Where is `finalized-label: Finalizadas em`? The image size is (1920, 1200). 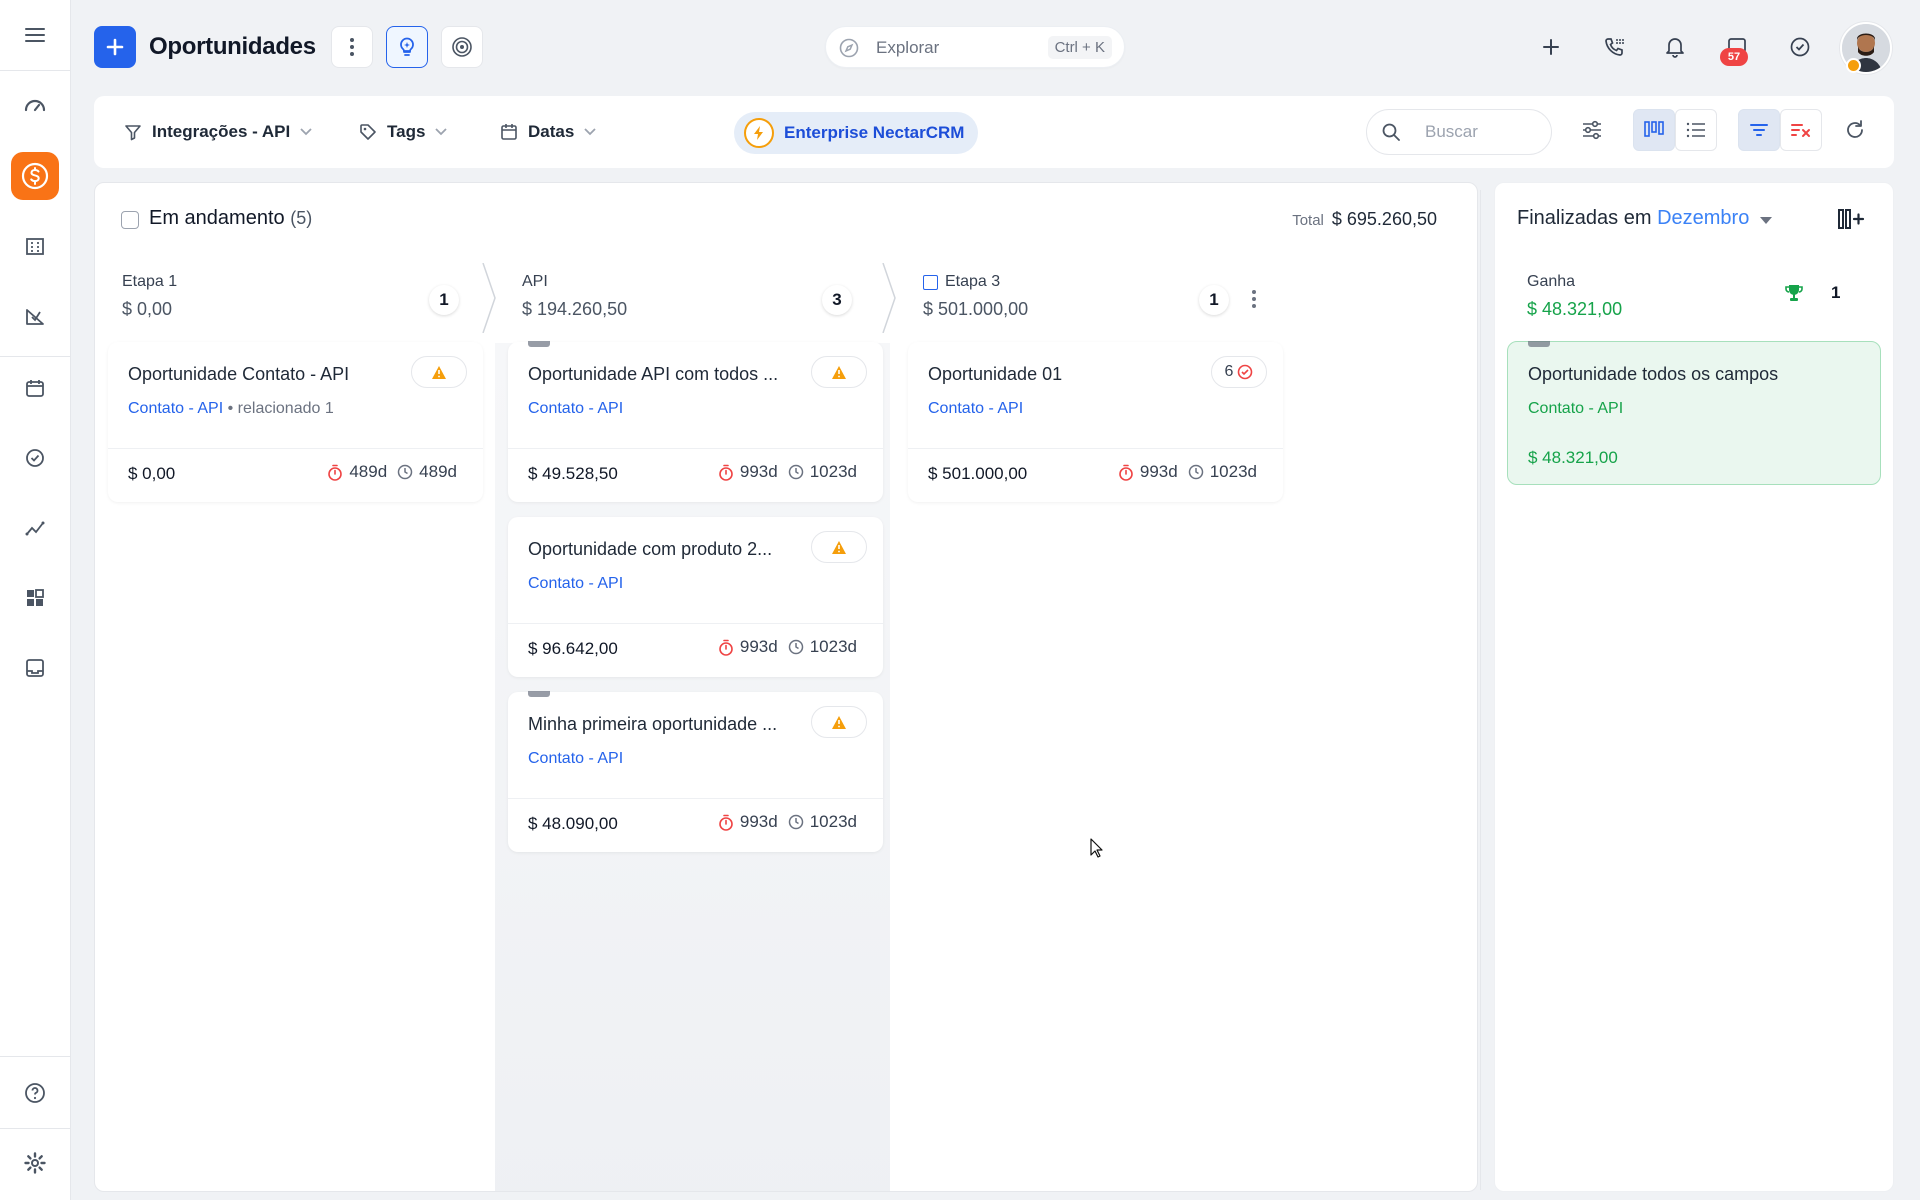
finalized-label: Finalizadas em is located at coordinates (1584, 218).